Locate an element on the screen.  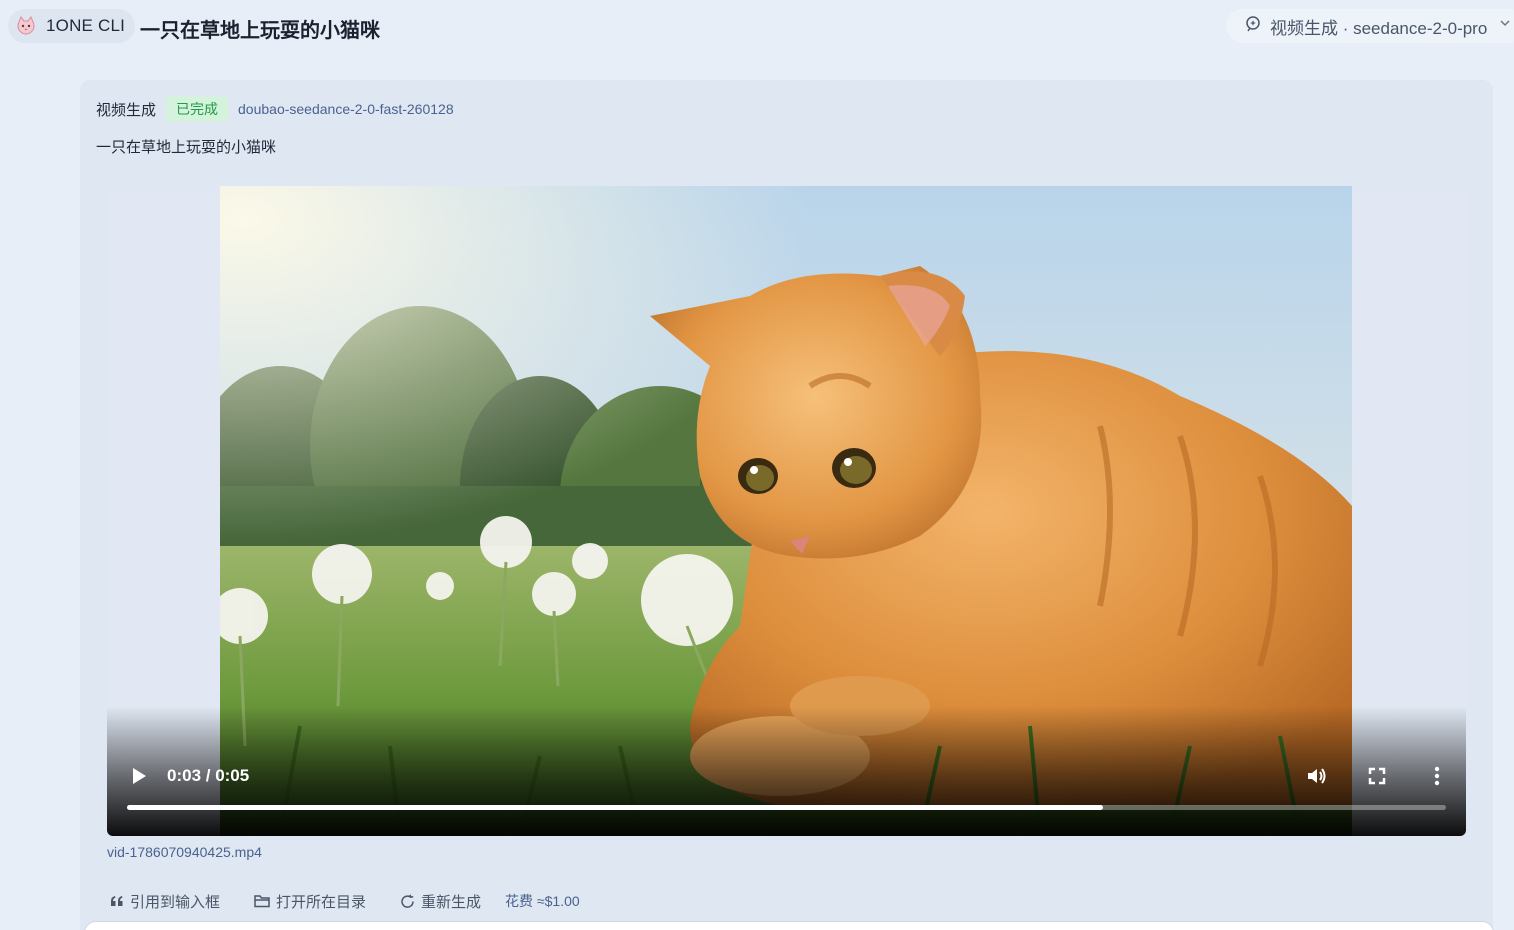
action-label: 重新生成 is located at coordinates (451, 902).